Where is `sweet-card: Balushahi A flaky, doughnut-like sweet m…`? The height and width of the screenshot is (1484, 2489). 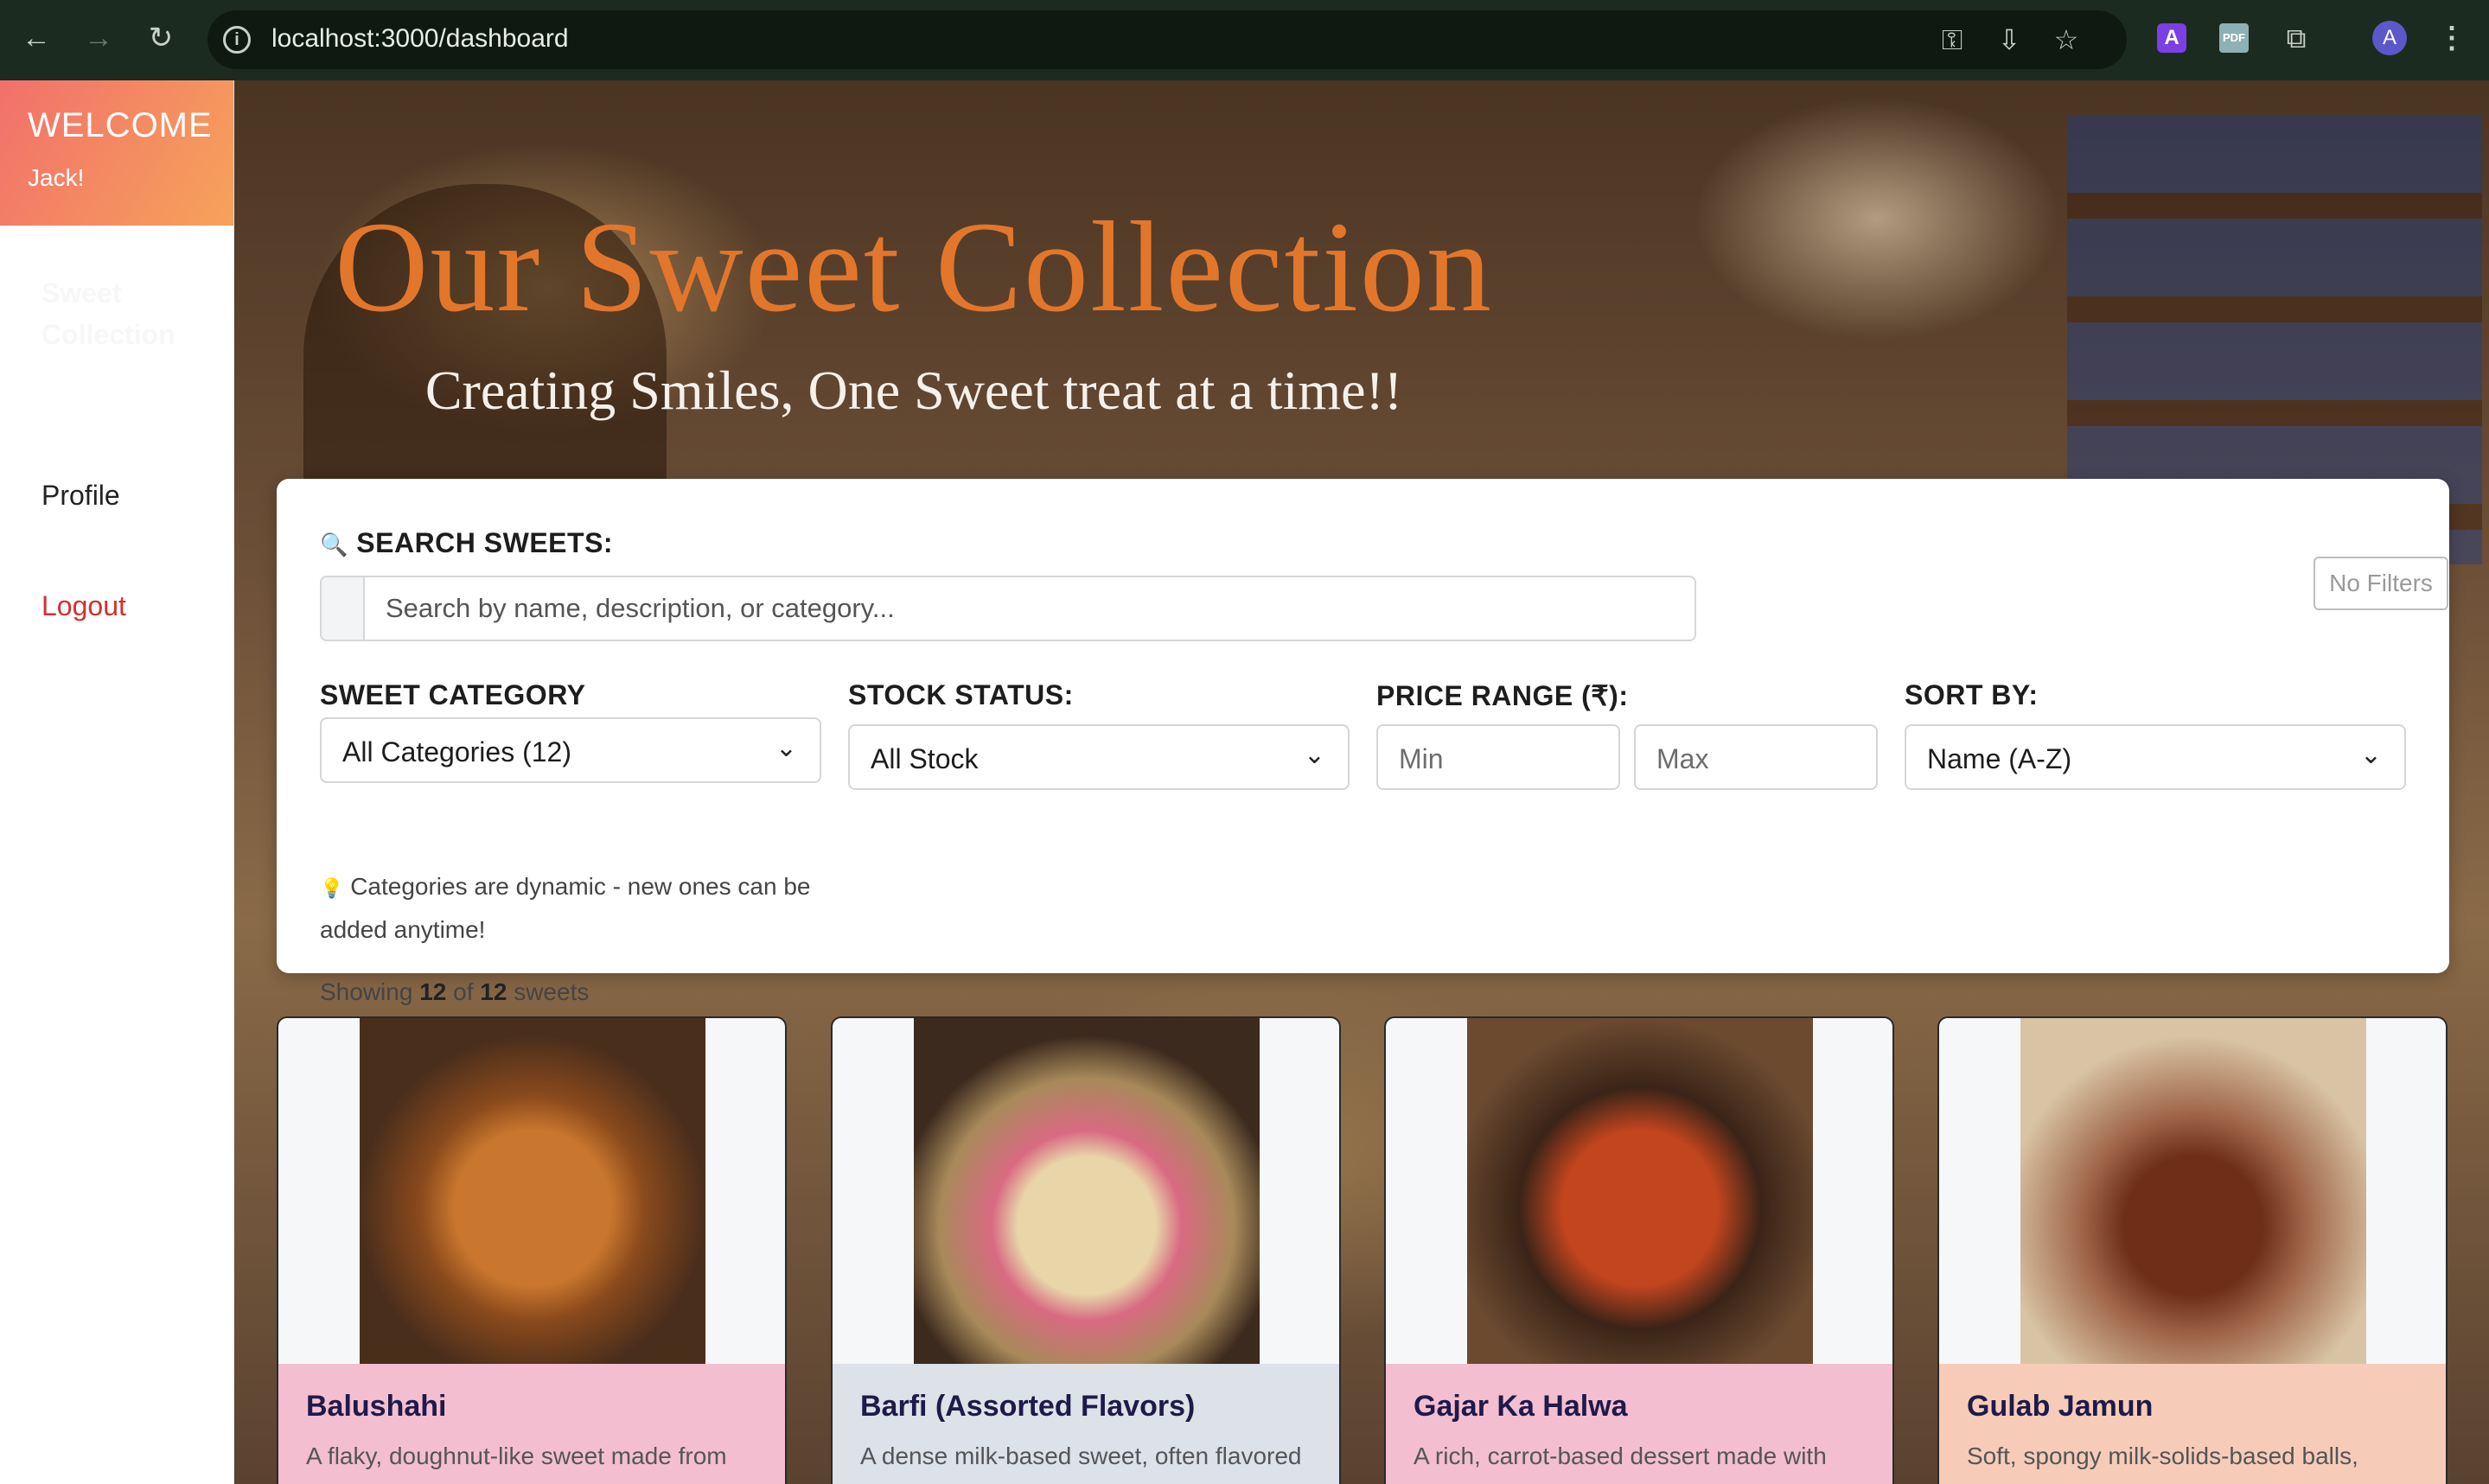 sweet-card: Balushahi A flaky, doughnut-like sweet m… is located at coordinates (532, 1250).